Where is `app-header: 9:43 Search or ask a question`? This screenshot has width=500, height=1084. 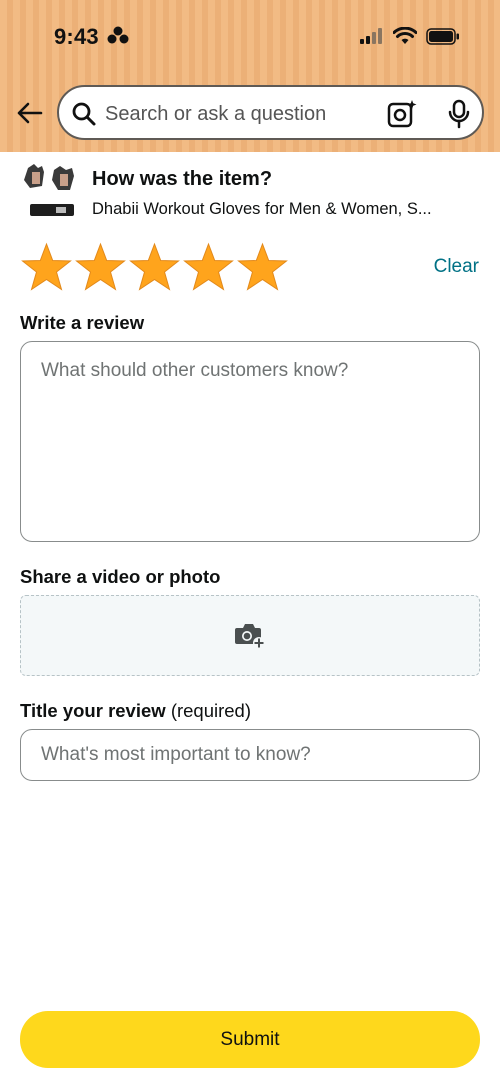
app-header: 9:43 Search or ask a question is located at coordinates (250, 76).